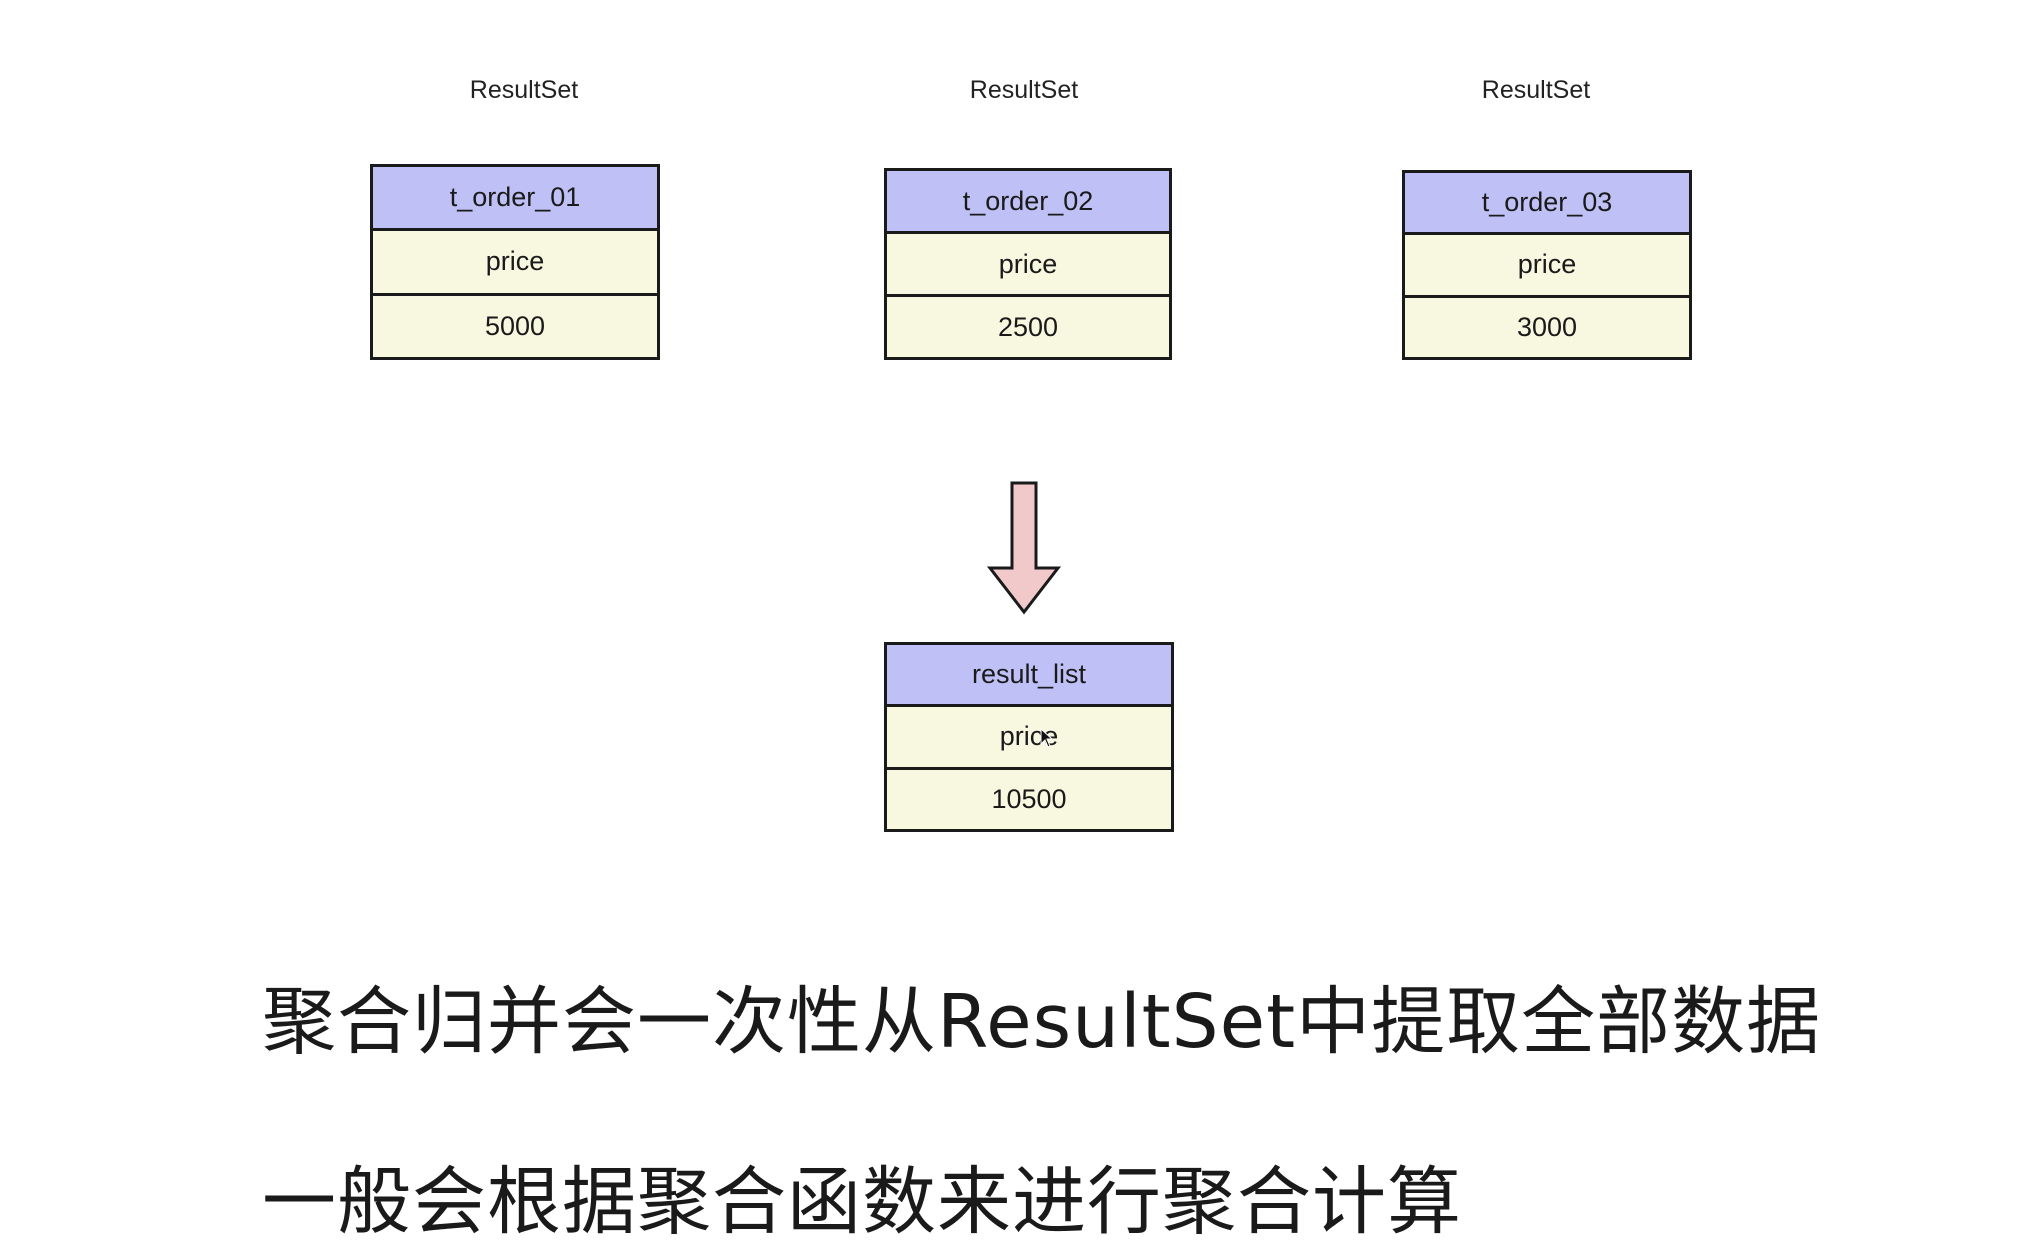 This screenshot has height=1249, width=2032. What do you see at coordinates (515, 324) in the screenshot?
I see `table-value: 5000` at bounding box center [515, 324].